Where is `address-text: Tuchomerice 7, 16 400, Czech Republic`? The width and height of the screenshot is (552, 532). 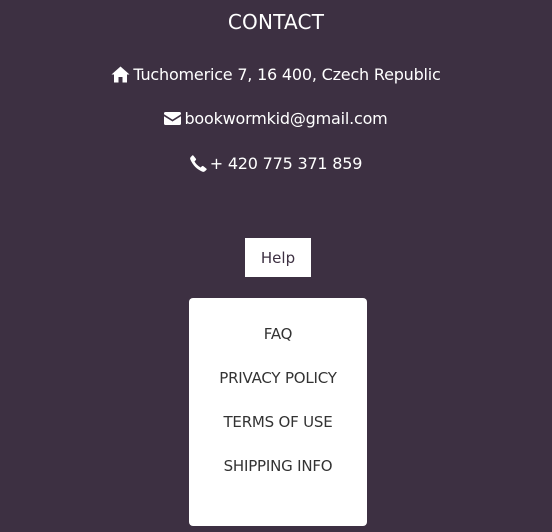
address-text: Tuchomerice 7, 16 400, Czech Republic is located at coordinates (287, 74).